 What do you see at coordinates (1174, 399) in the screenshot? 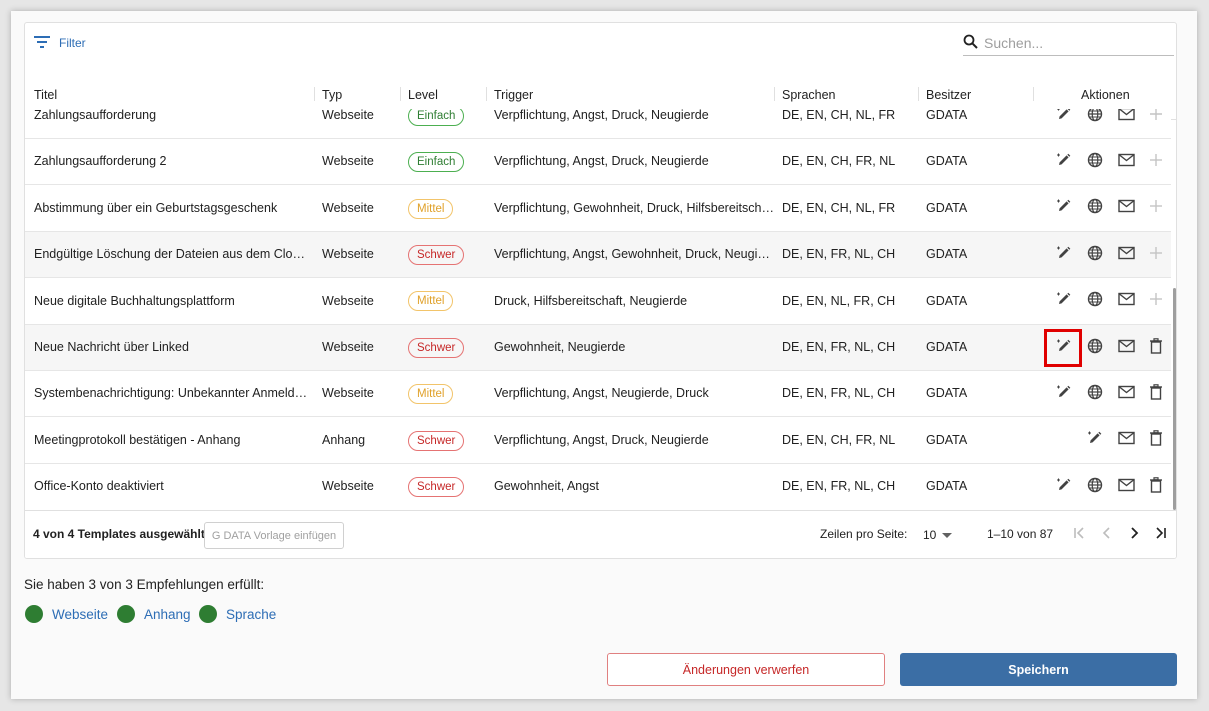
I see `table-scrollbar` at bounding box center [1174, 399].